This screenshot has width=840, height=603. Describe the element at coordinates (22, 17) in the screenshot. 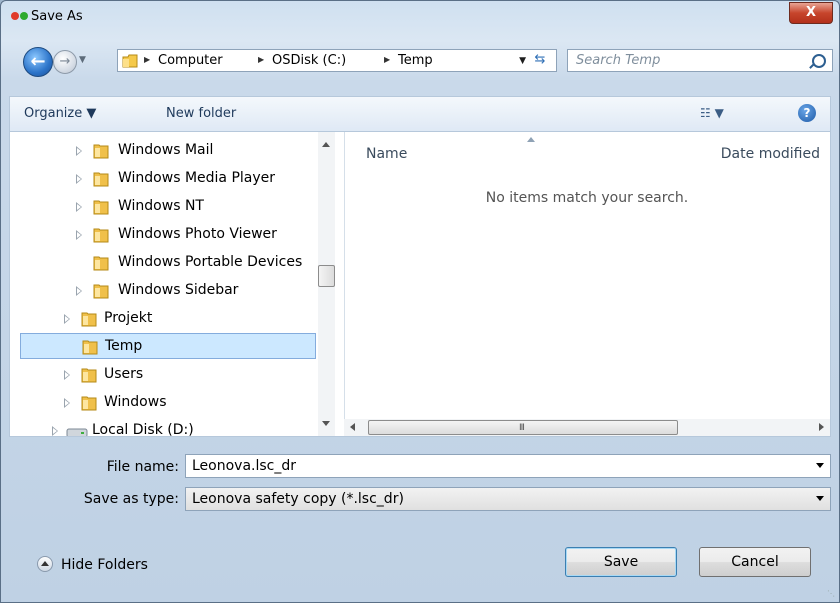

I see `app-icon` at that location.